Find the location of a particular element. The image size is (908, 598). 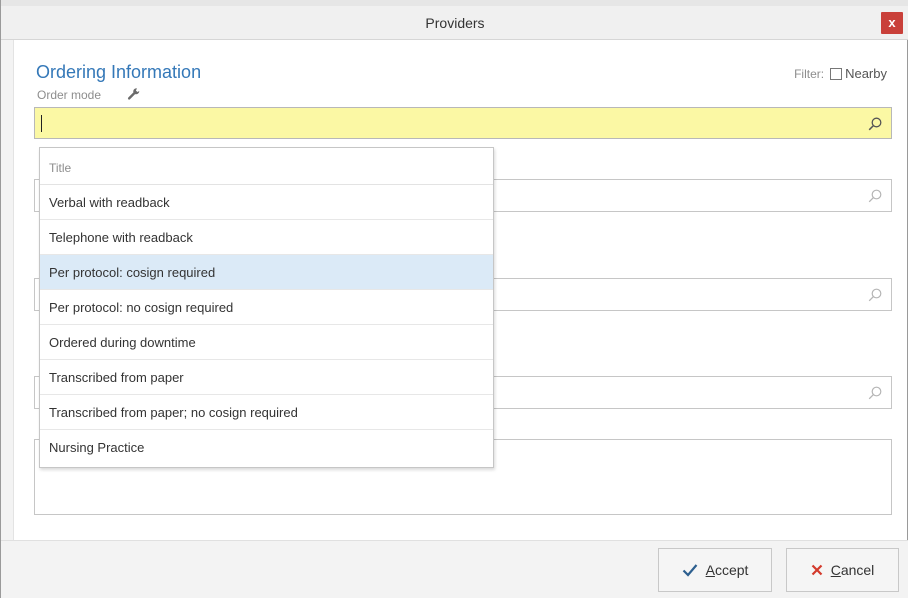

order-mode-input is located at coordinates (463, 123).